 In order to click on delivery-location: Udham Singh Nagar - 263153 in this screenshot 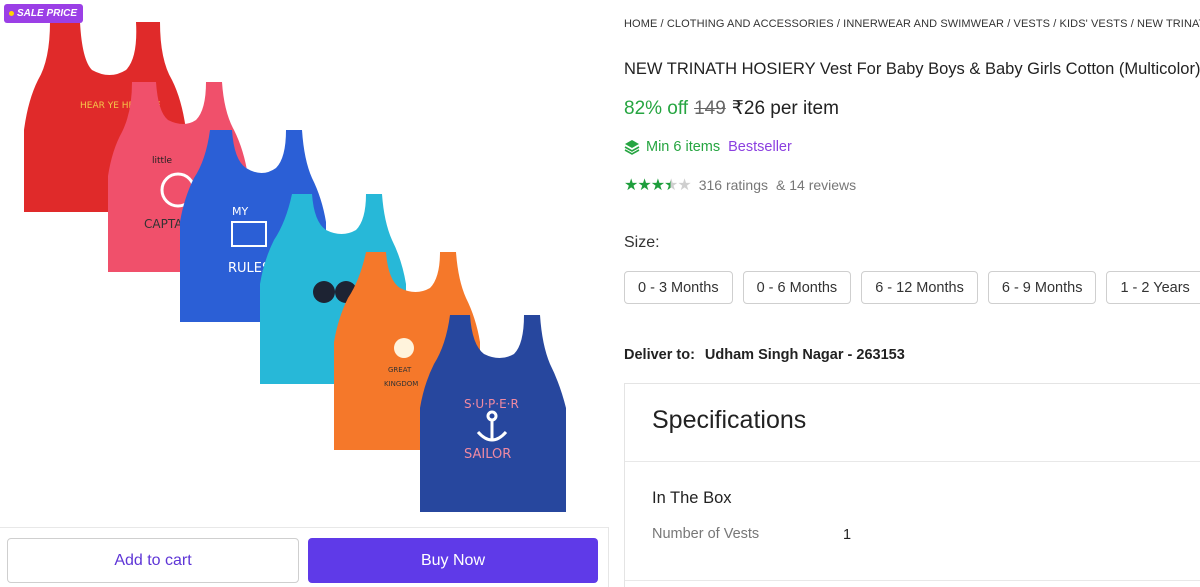, I will do `click(804, 355)`.